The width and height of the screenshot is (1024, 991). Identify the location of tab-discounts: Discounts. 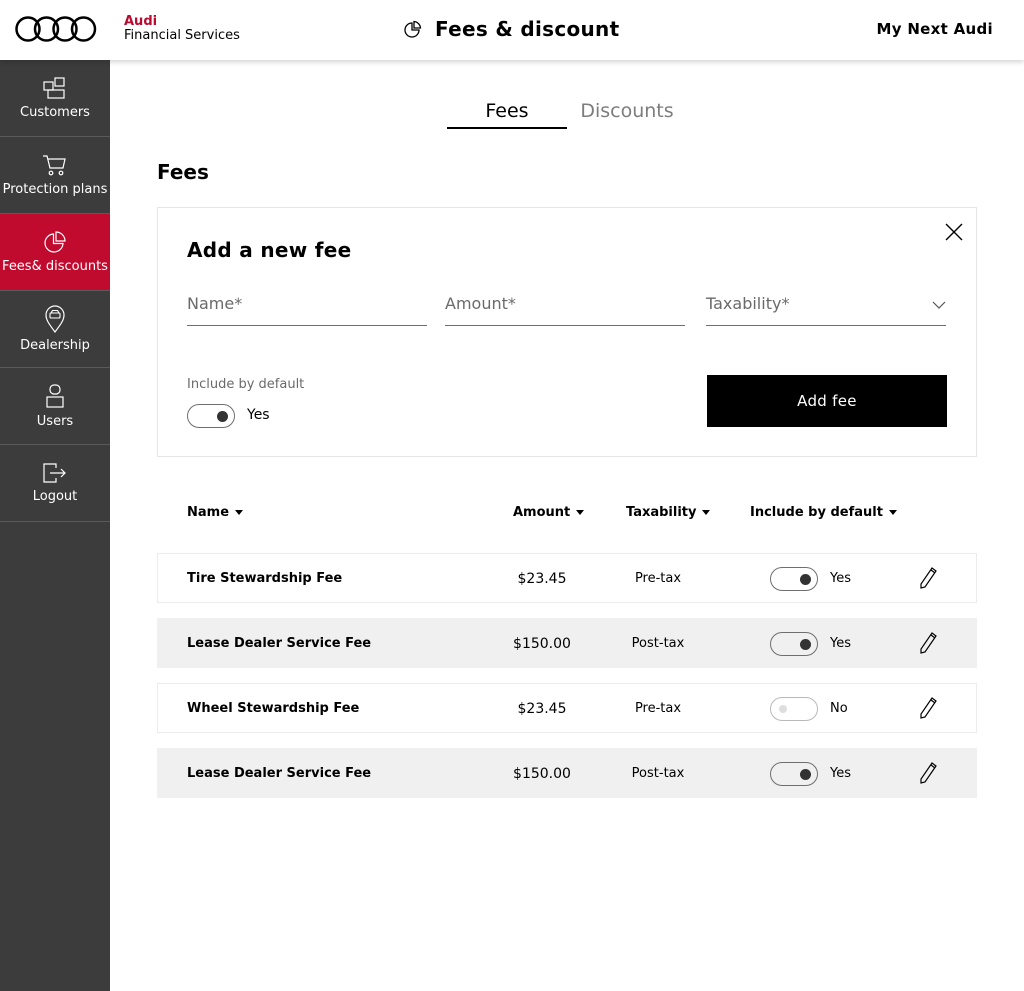
(627, 114).